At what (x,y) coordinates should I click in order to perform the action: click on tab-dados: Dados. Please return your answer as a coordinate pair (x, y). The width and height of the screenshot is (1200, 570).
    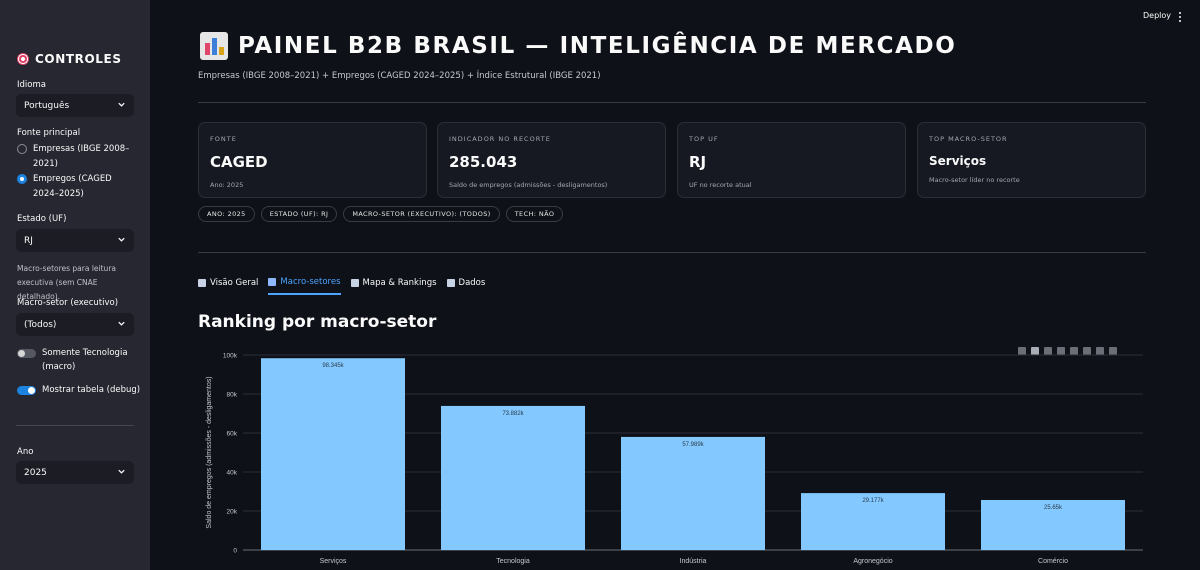
    Looking at the image, I should click on (466, 286).